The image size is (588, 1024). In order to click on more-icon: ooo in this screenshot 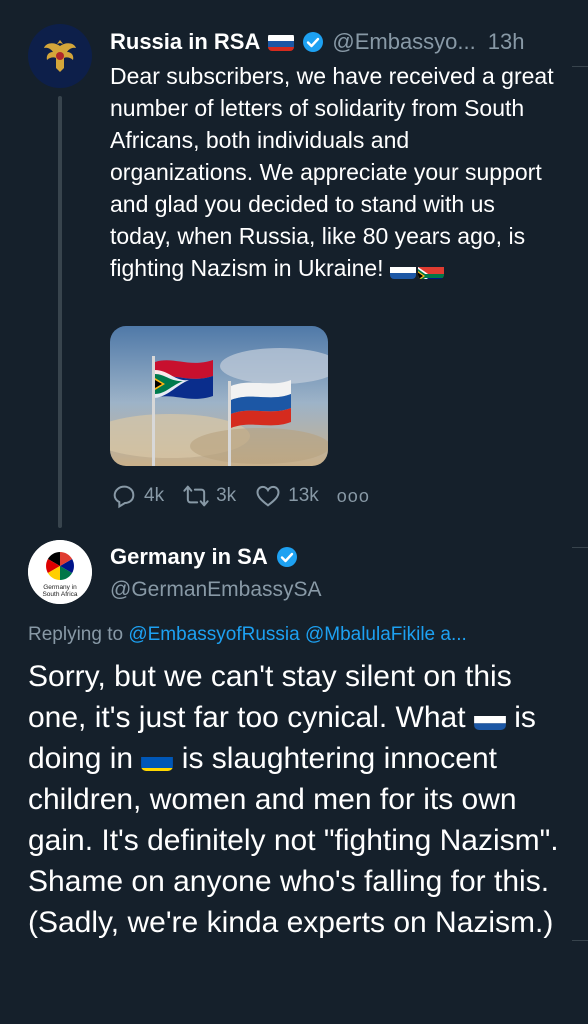, I will do `click(353, 495)`.